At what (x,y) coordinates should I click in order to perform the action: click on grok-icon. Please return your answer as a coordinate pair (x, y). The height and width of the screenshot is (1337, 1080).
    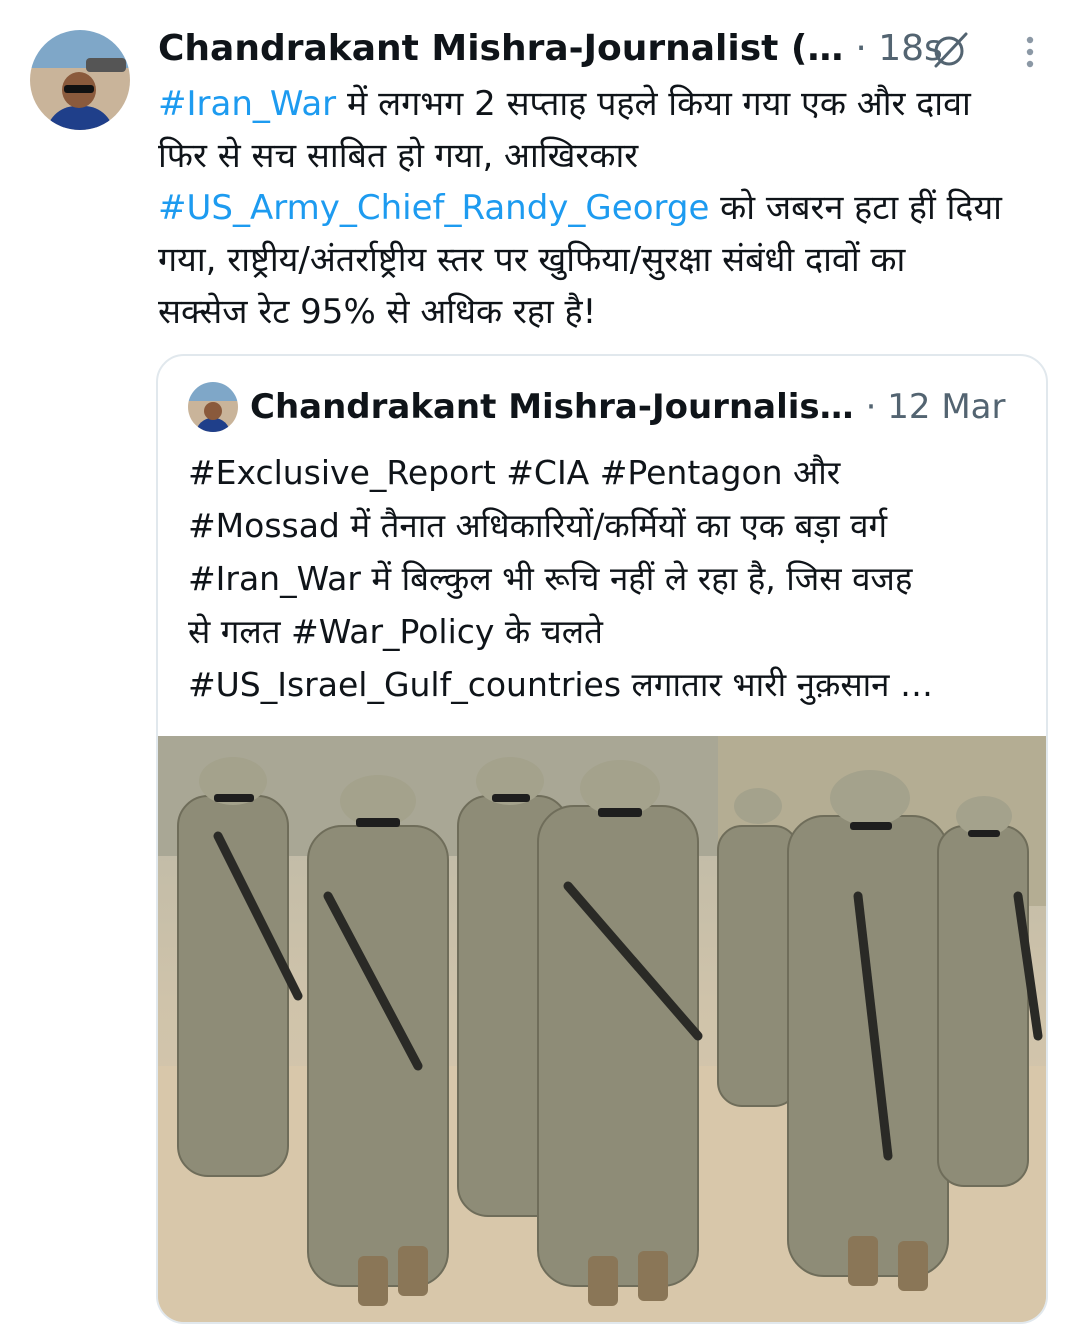
    Looking at the image, I should click on (950, 50).